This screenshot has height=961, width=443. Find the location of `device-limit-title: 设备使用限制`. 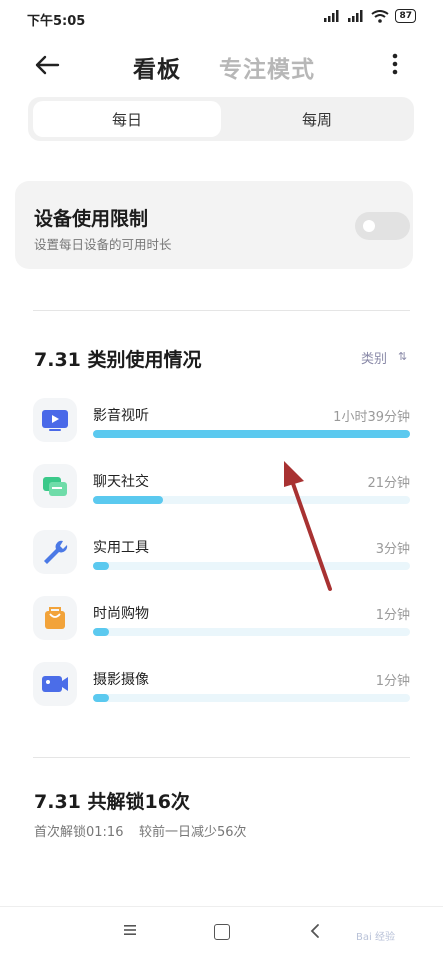

device-limit-title: 设备使用限制 is located at coordinates (91, 219).